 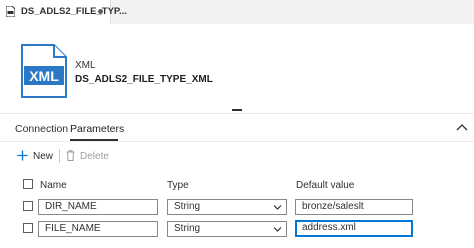 What do you see at coordinates (28, 184) in the screenshot?
I see `select-all-checkbox` at bounding box center [28, 184].